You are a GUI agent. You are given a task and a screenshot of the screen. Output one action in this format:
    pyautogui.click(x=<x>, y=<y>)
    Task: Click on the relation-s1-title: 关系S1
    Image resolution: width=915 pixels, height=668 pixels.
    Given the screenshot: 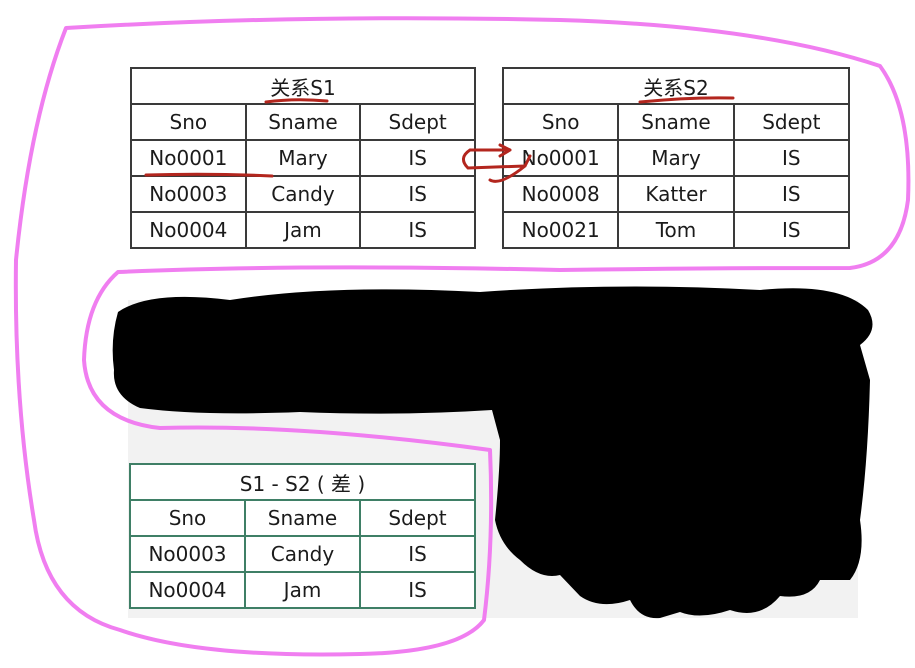 What is the action you would take?
    pyautogui.click(x=303, y=86)
    